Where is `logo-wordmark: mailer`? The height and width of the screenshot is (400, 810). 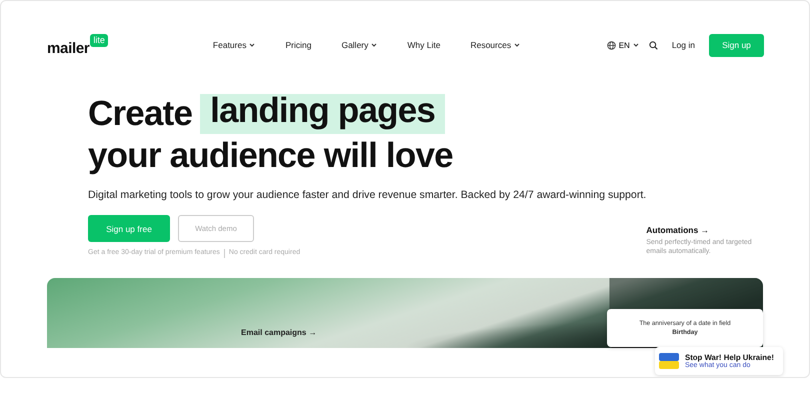 logo-wordmark: mailer is located at coordinates (68, 48).